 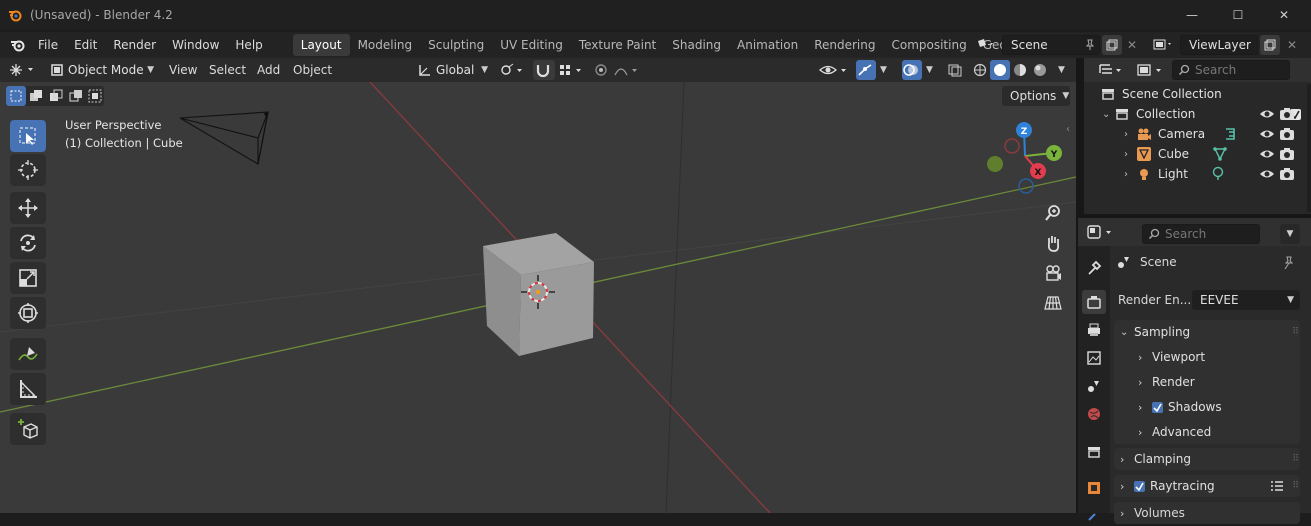 What do you see at coordinates (1112, 45) in the screenshot?
I see `new-scene-icon` at bounding box center [1112, 45].